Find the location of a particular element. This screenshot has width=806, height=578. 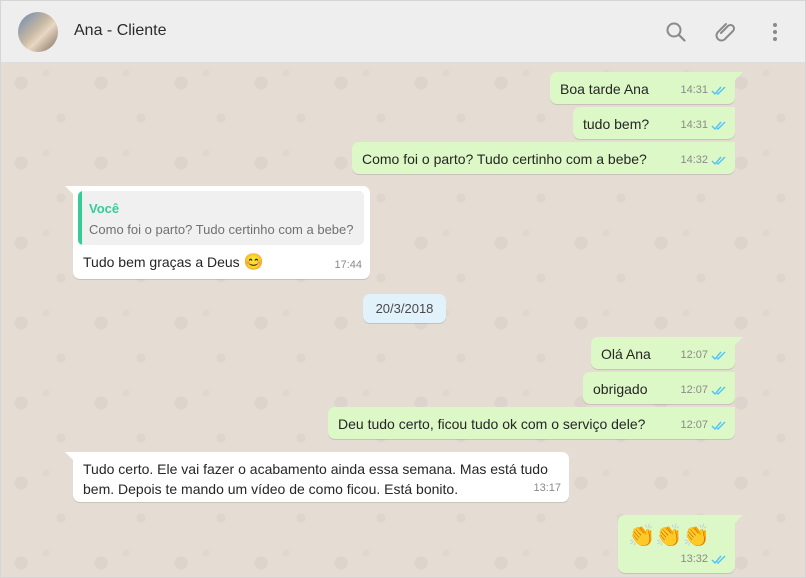

message-time: 14:32 is located at coordinates (694, 160).